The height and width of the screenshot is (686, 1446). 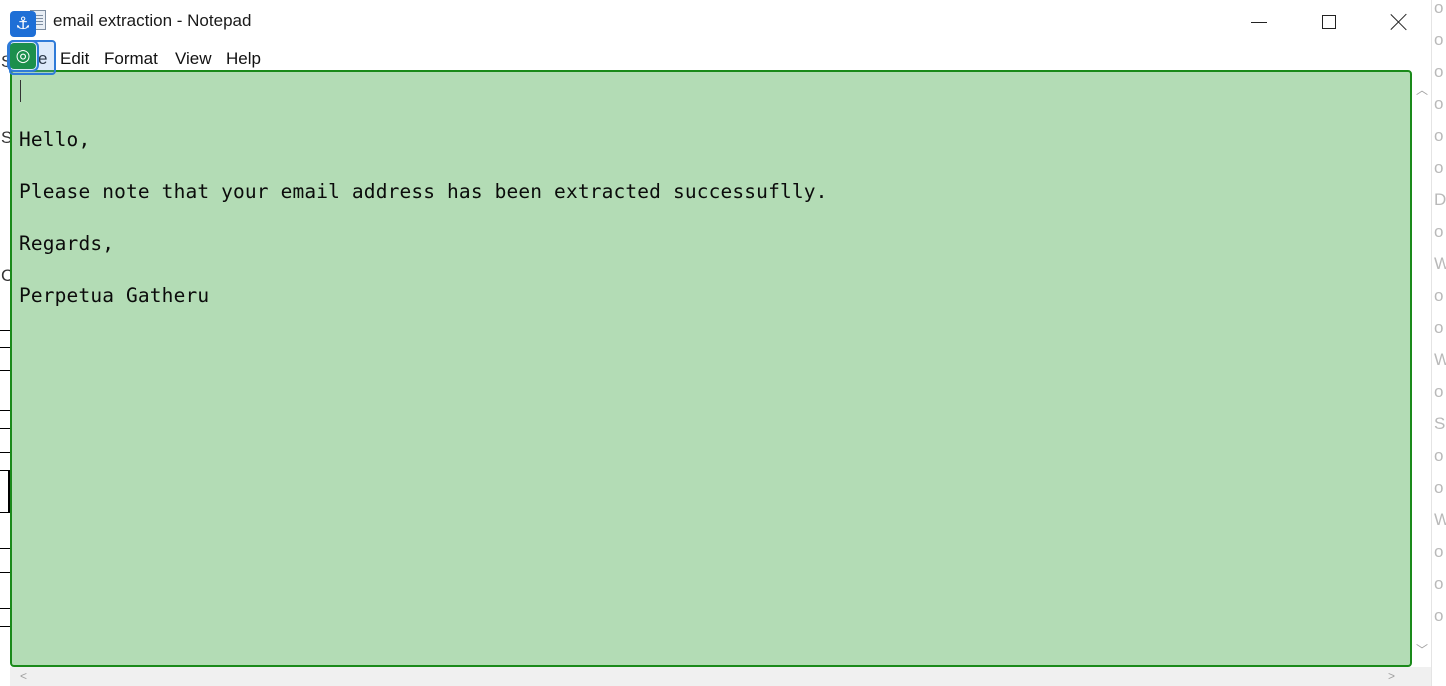 What do you see at coordinates (1422, 90) in the screenshot?
I see `scroll-up-icon: ︿` at bounding box center [1422, 90].